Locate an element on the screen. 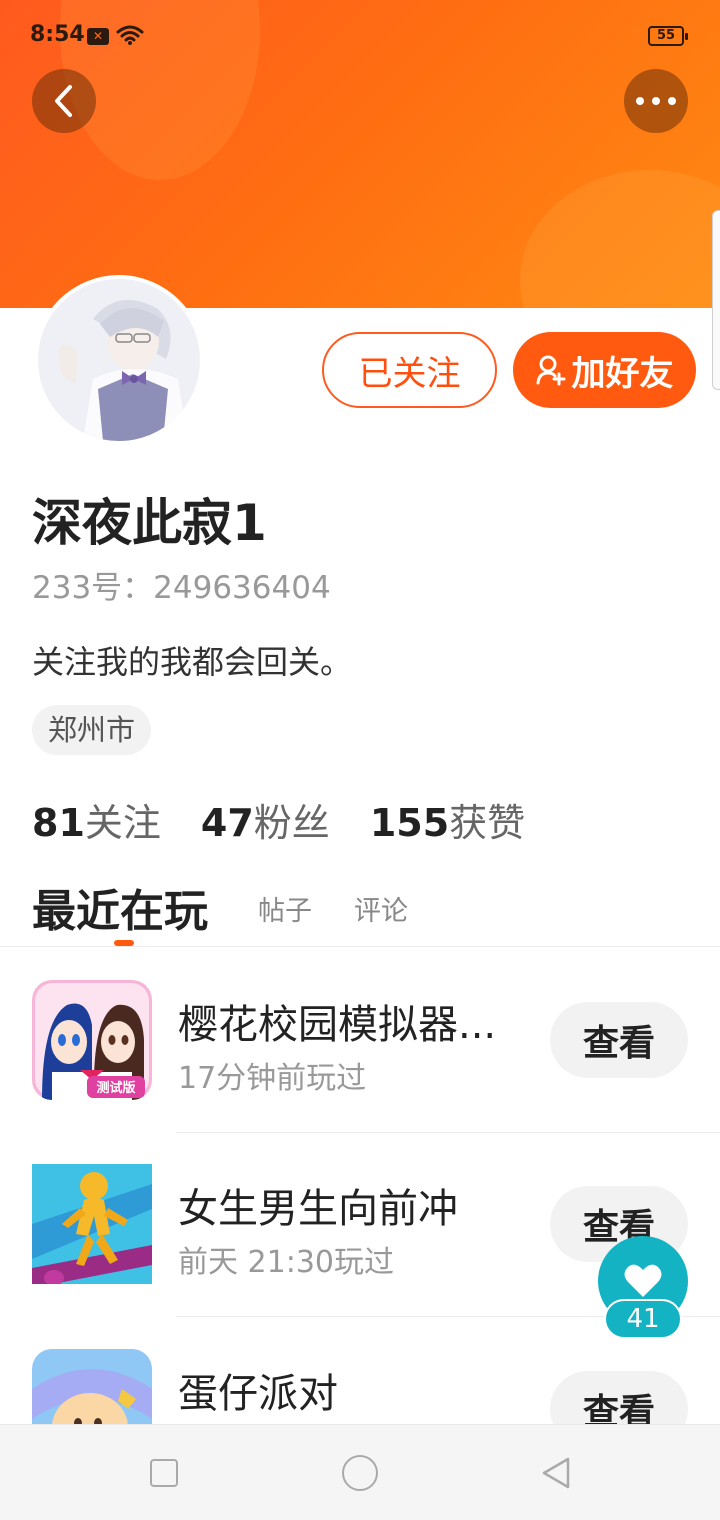  stat-number: 155 is located at coordinates (409, 823).